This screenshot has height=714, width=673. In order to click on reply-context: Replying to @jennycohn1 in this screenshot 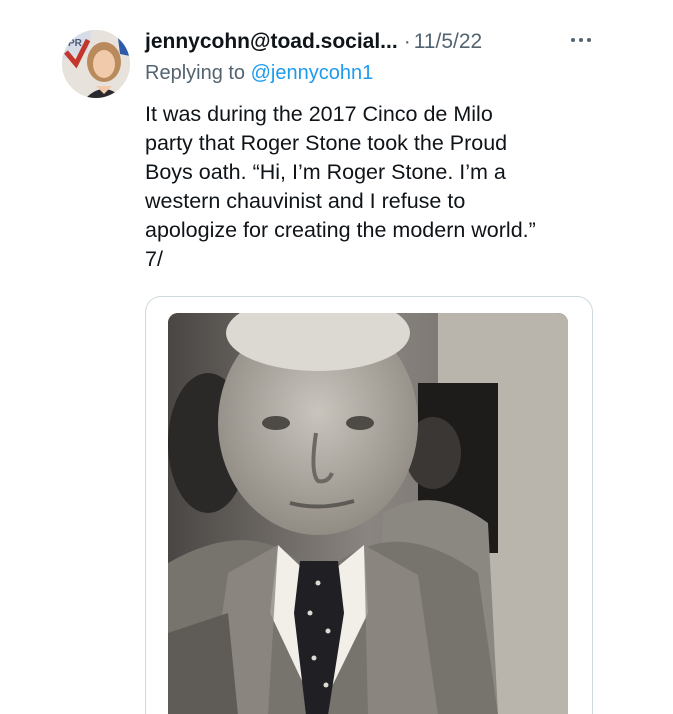, I will do `click(259, 73)`.